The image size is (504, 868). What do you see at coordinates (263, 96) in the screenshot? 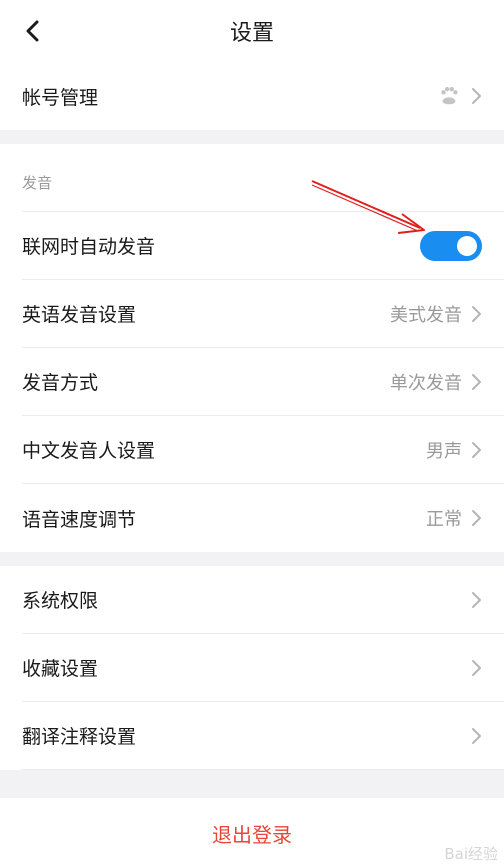
I see `account-management-row: 帐号管理` at bounding box center [263, 96].